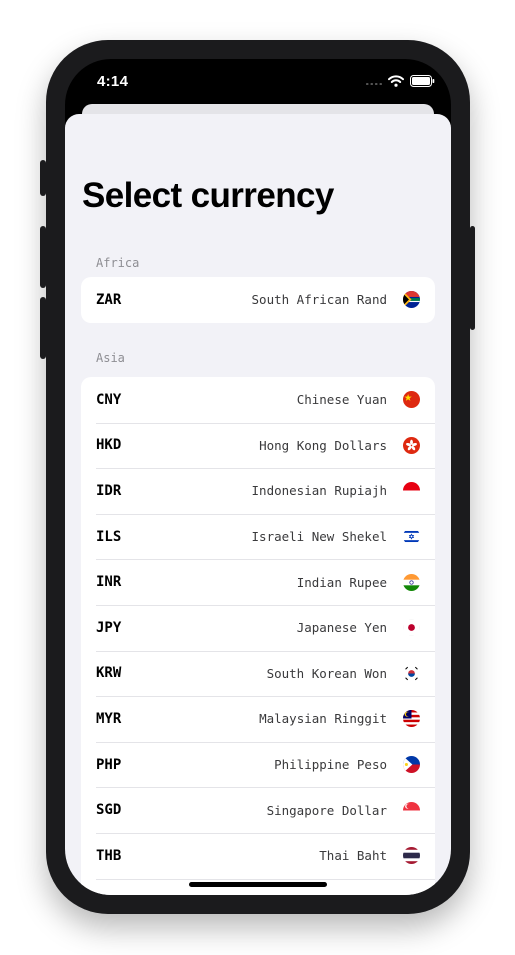  Describe the element at coordinates (341, 628) in the screenshot. I see `currency-name: Japanese Yen` at that location.